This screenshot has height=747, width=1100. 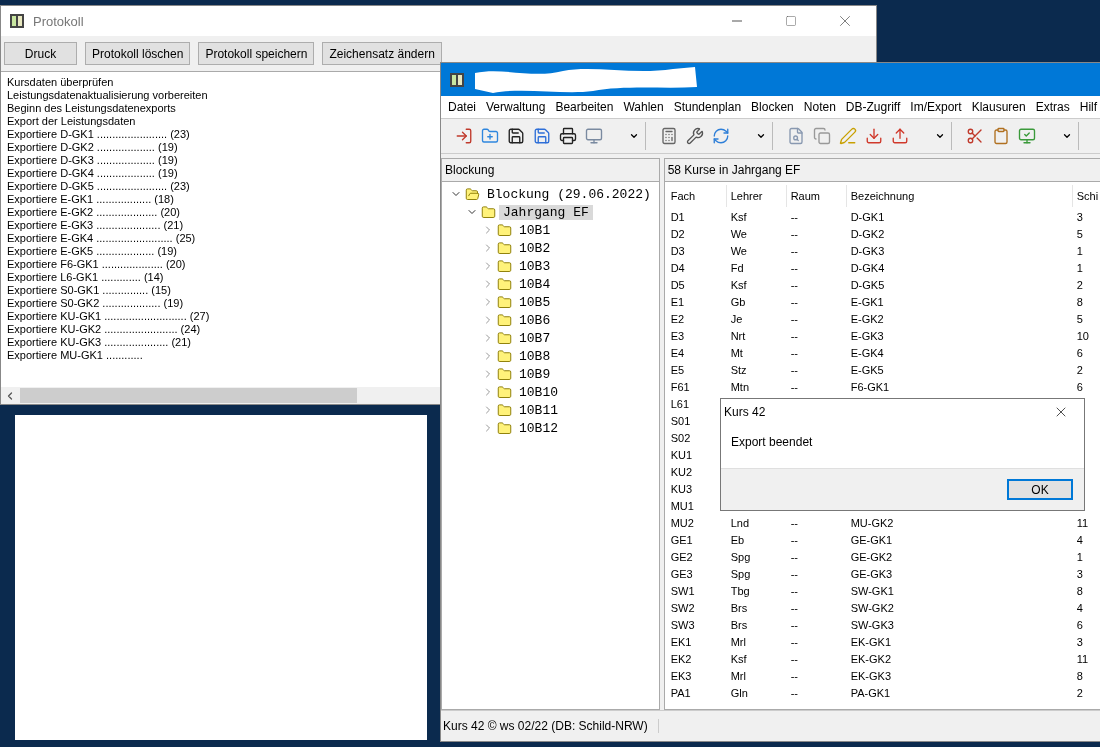 What do you see at coordinates (1087, 107) in the screenshot?
I see `menu-item: Hilf` at bounding box center [1087, 107].